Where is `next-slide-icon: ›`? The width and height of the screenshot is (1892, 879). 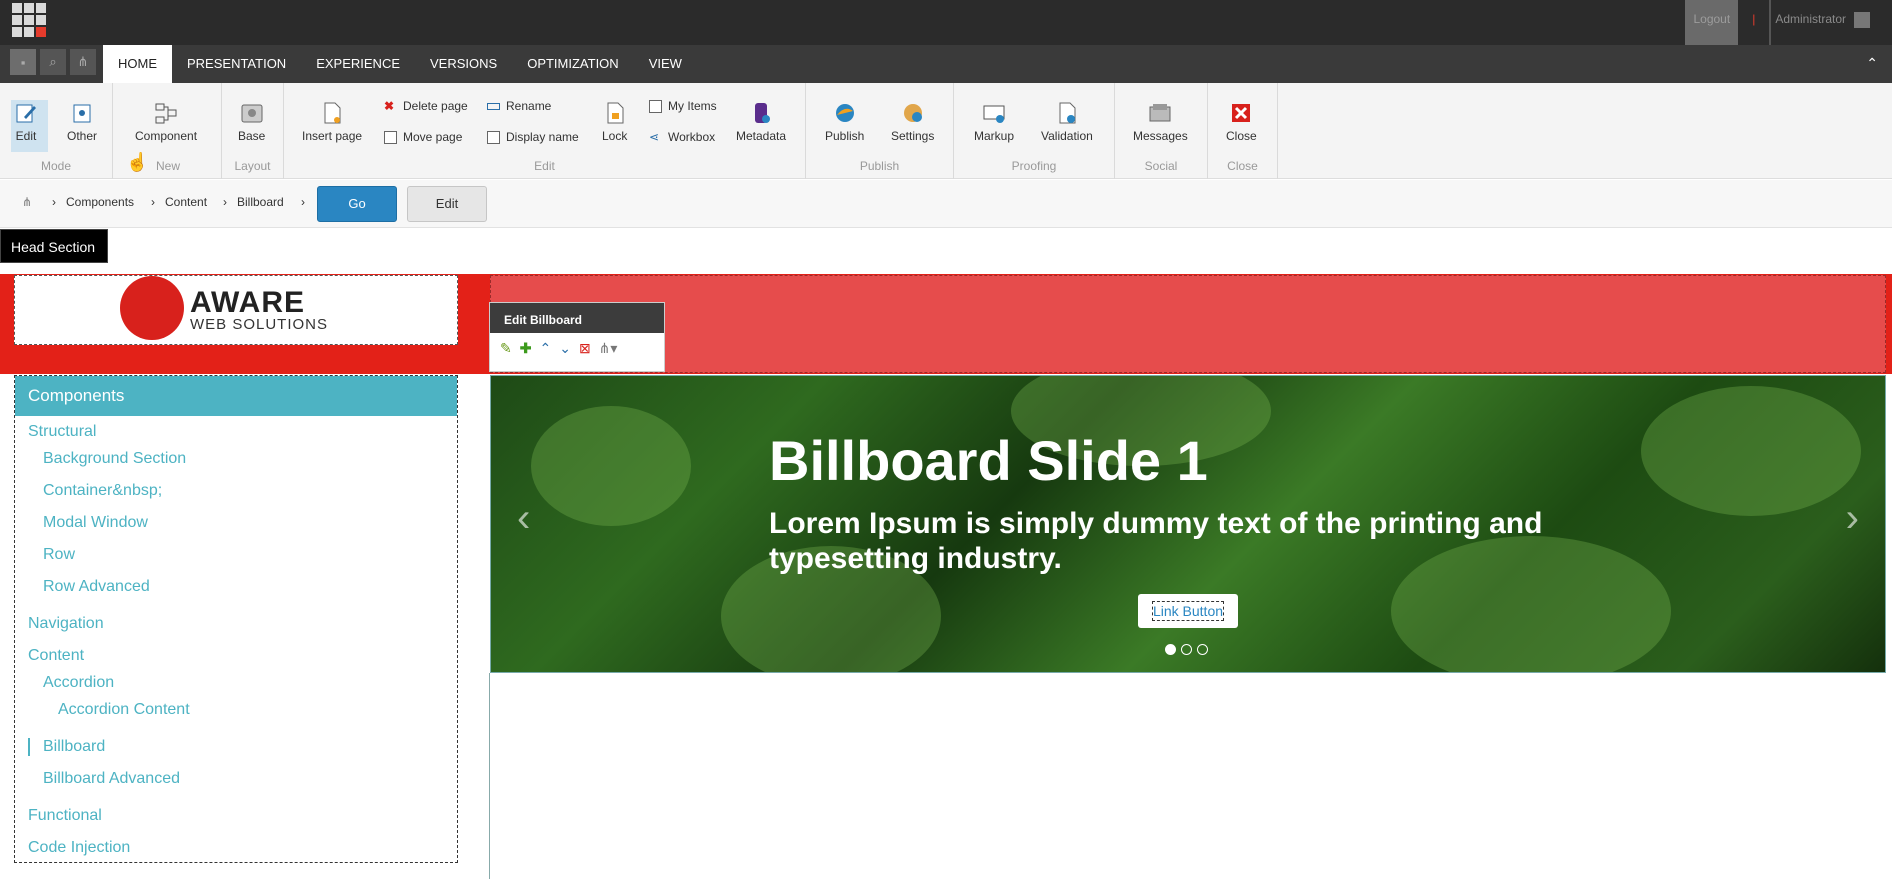
next-slide-icon: › is located at coordinates (1852, 518).